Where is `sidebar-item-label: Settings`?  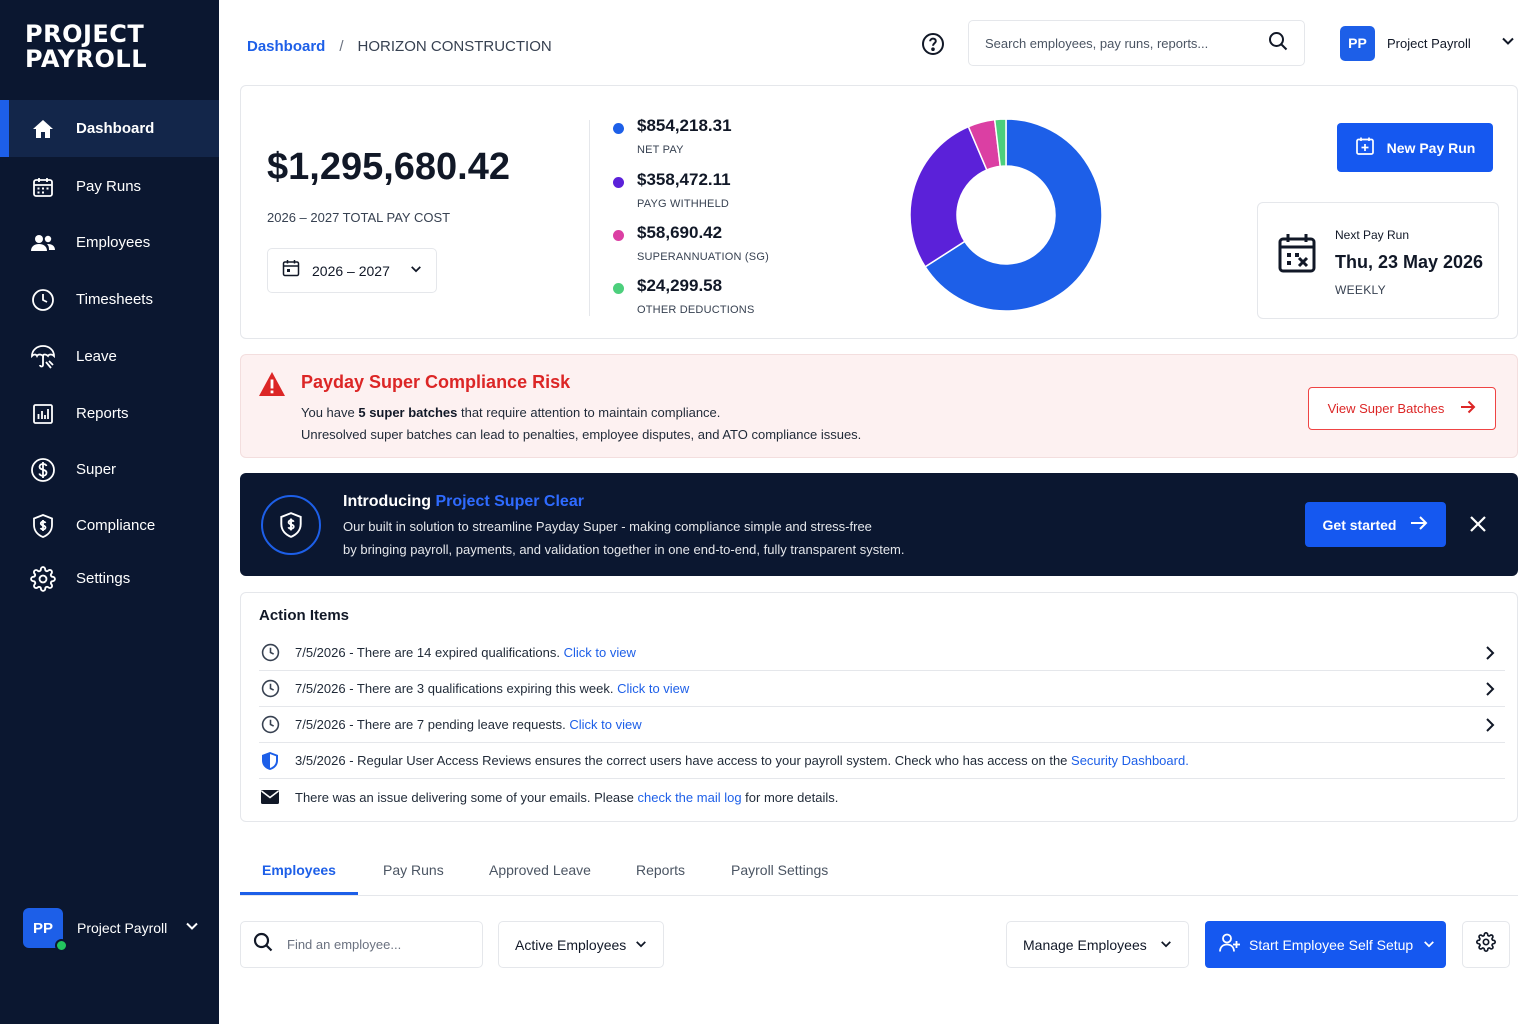
sidebar-item-label: Settings is located at coordinates (103, 578).